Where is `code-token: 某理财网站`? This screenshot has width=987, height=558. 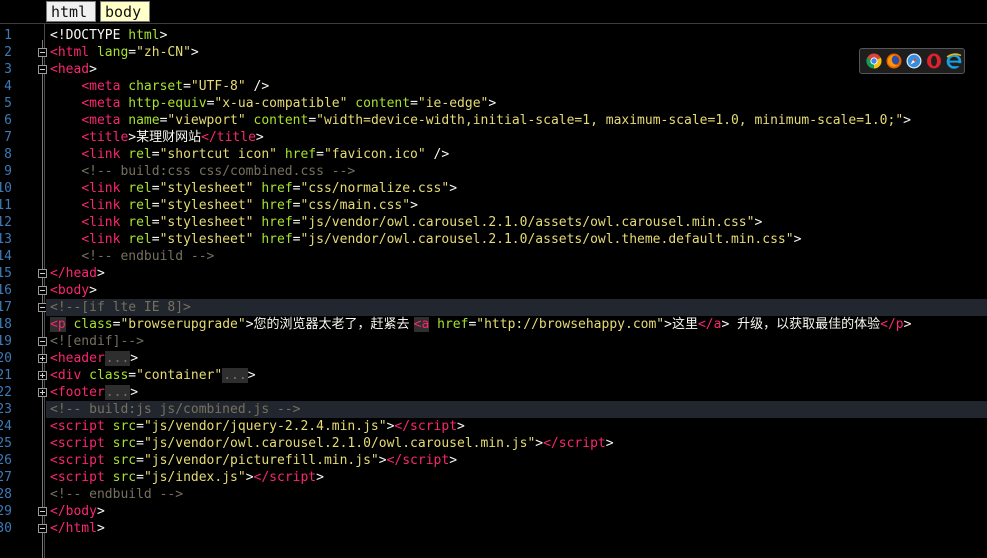 code-token: 某理财网站 is located at coordinates (169, 137).